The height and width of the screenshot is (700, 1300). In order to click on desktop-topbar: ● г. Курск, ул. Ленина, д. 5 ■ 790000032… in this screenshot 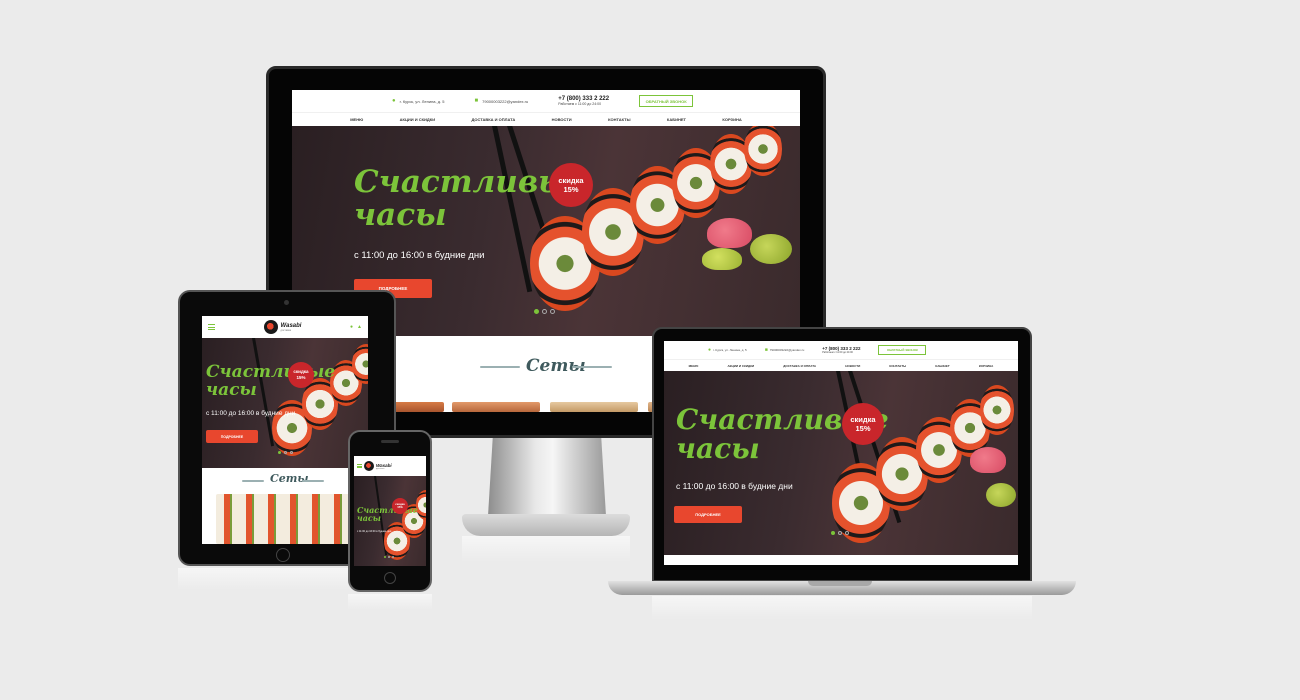, I will do `click(546, 101)`.